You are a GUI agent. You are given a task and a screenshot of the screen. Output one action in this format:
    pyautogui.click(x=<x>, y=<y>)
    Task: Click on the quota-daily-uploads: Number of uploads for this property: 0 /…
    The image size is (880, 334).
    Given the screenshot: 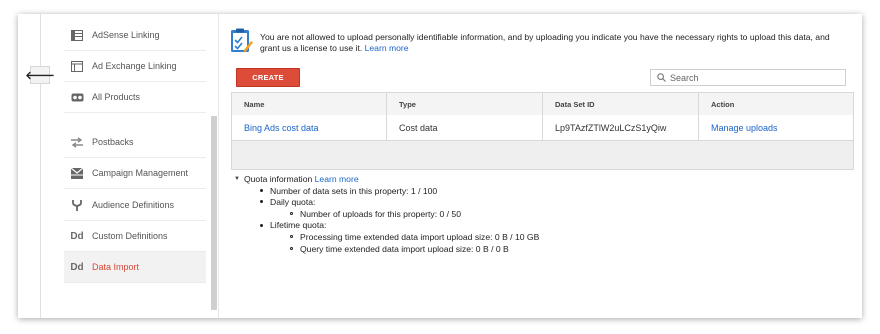 What is the action you would take?
    pyautogui.click(x=380, y=213)
    